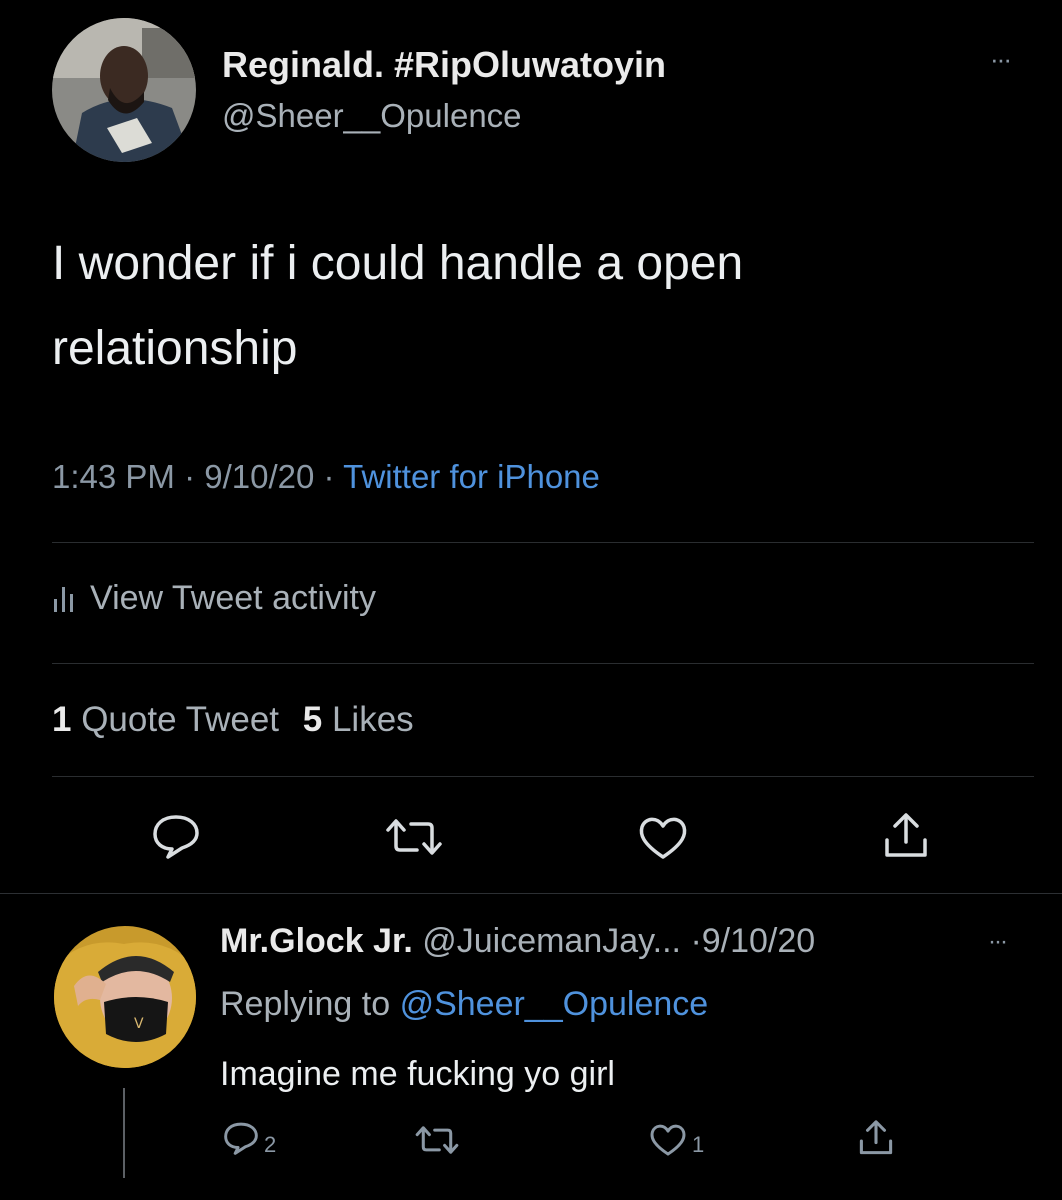 The image size is (1062, 1200). Describe the element at coordinates (113, 476) in the screenshot. I see `tweet-time: 1:43 PM` at that location.